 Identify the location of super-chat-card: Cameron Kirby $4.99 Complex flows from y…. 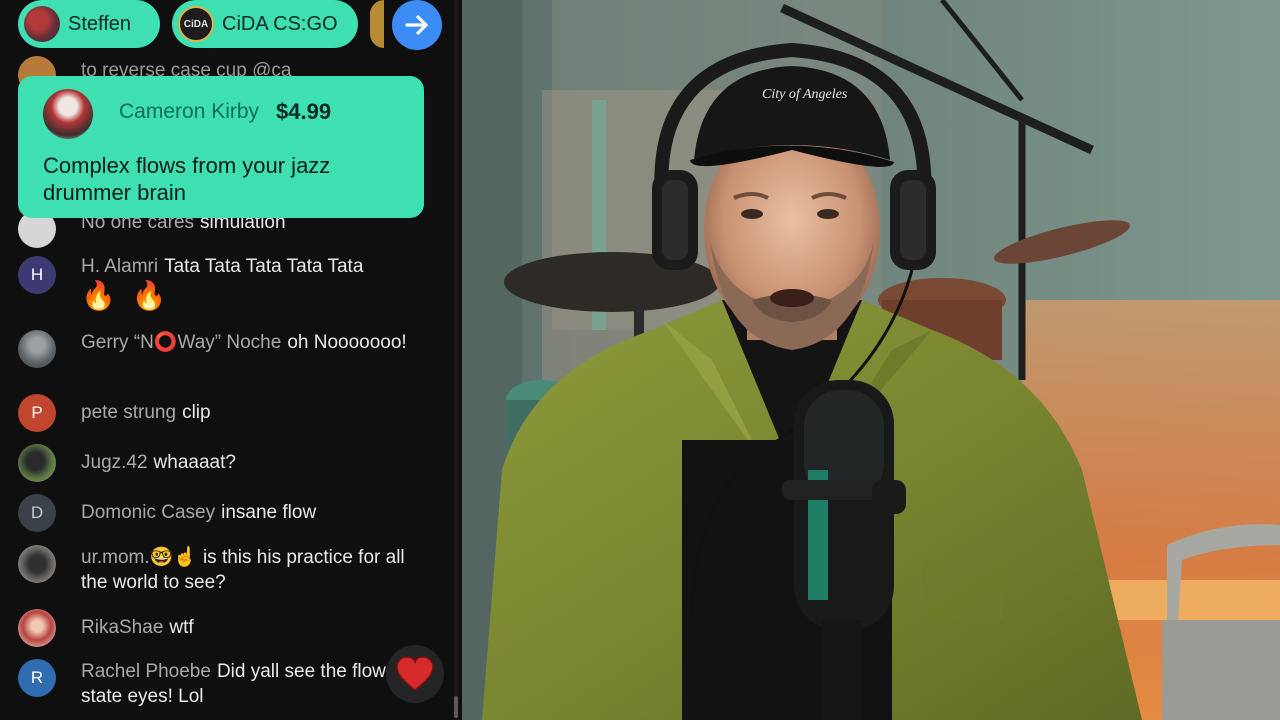
(221, 147).